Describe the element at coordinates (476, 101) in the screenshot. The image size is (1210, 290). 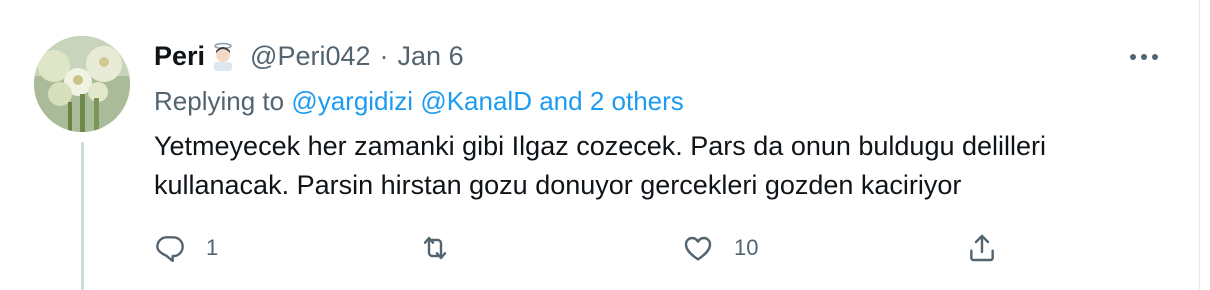
I see `mention-kanald: @KanalD` at that location.